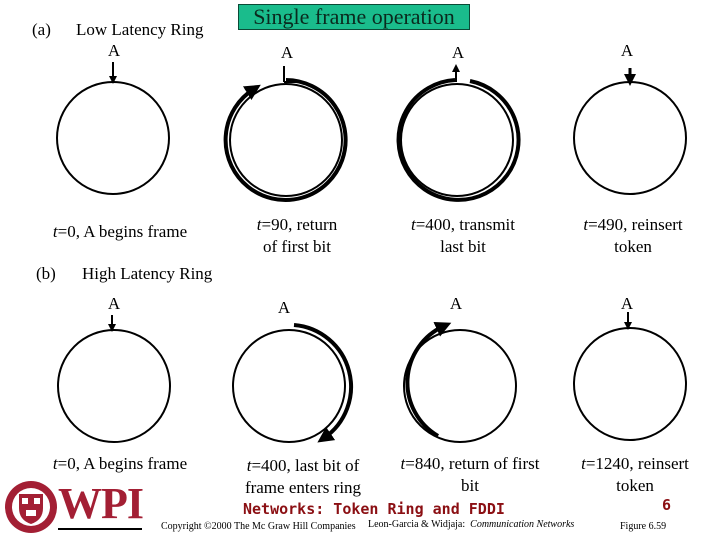 This screenshot has width=720, height=540. I want to click on course-title: Networks: Token Ring and FDDI, so click(374, 509).